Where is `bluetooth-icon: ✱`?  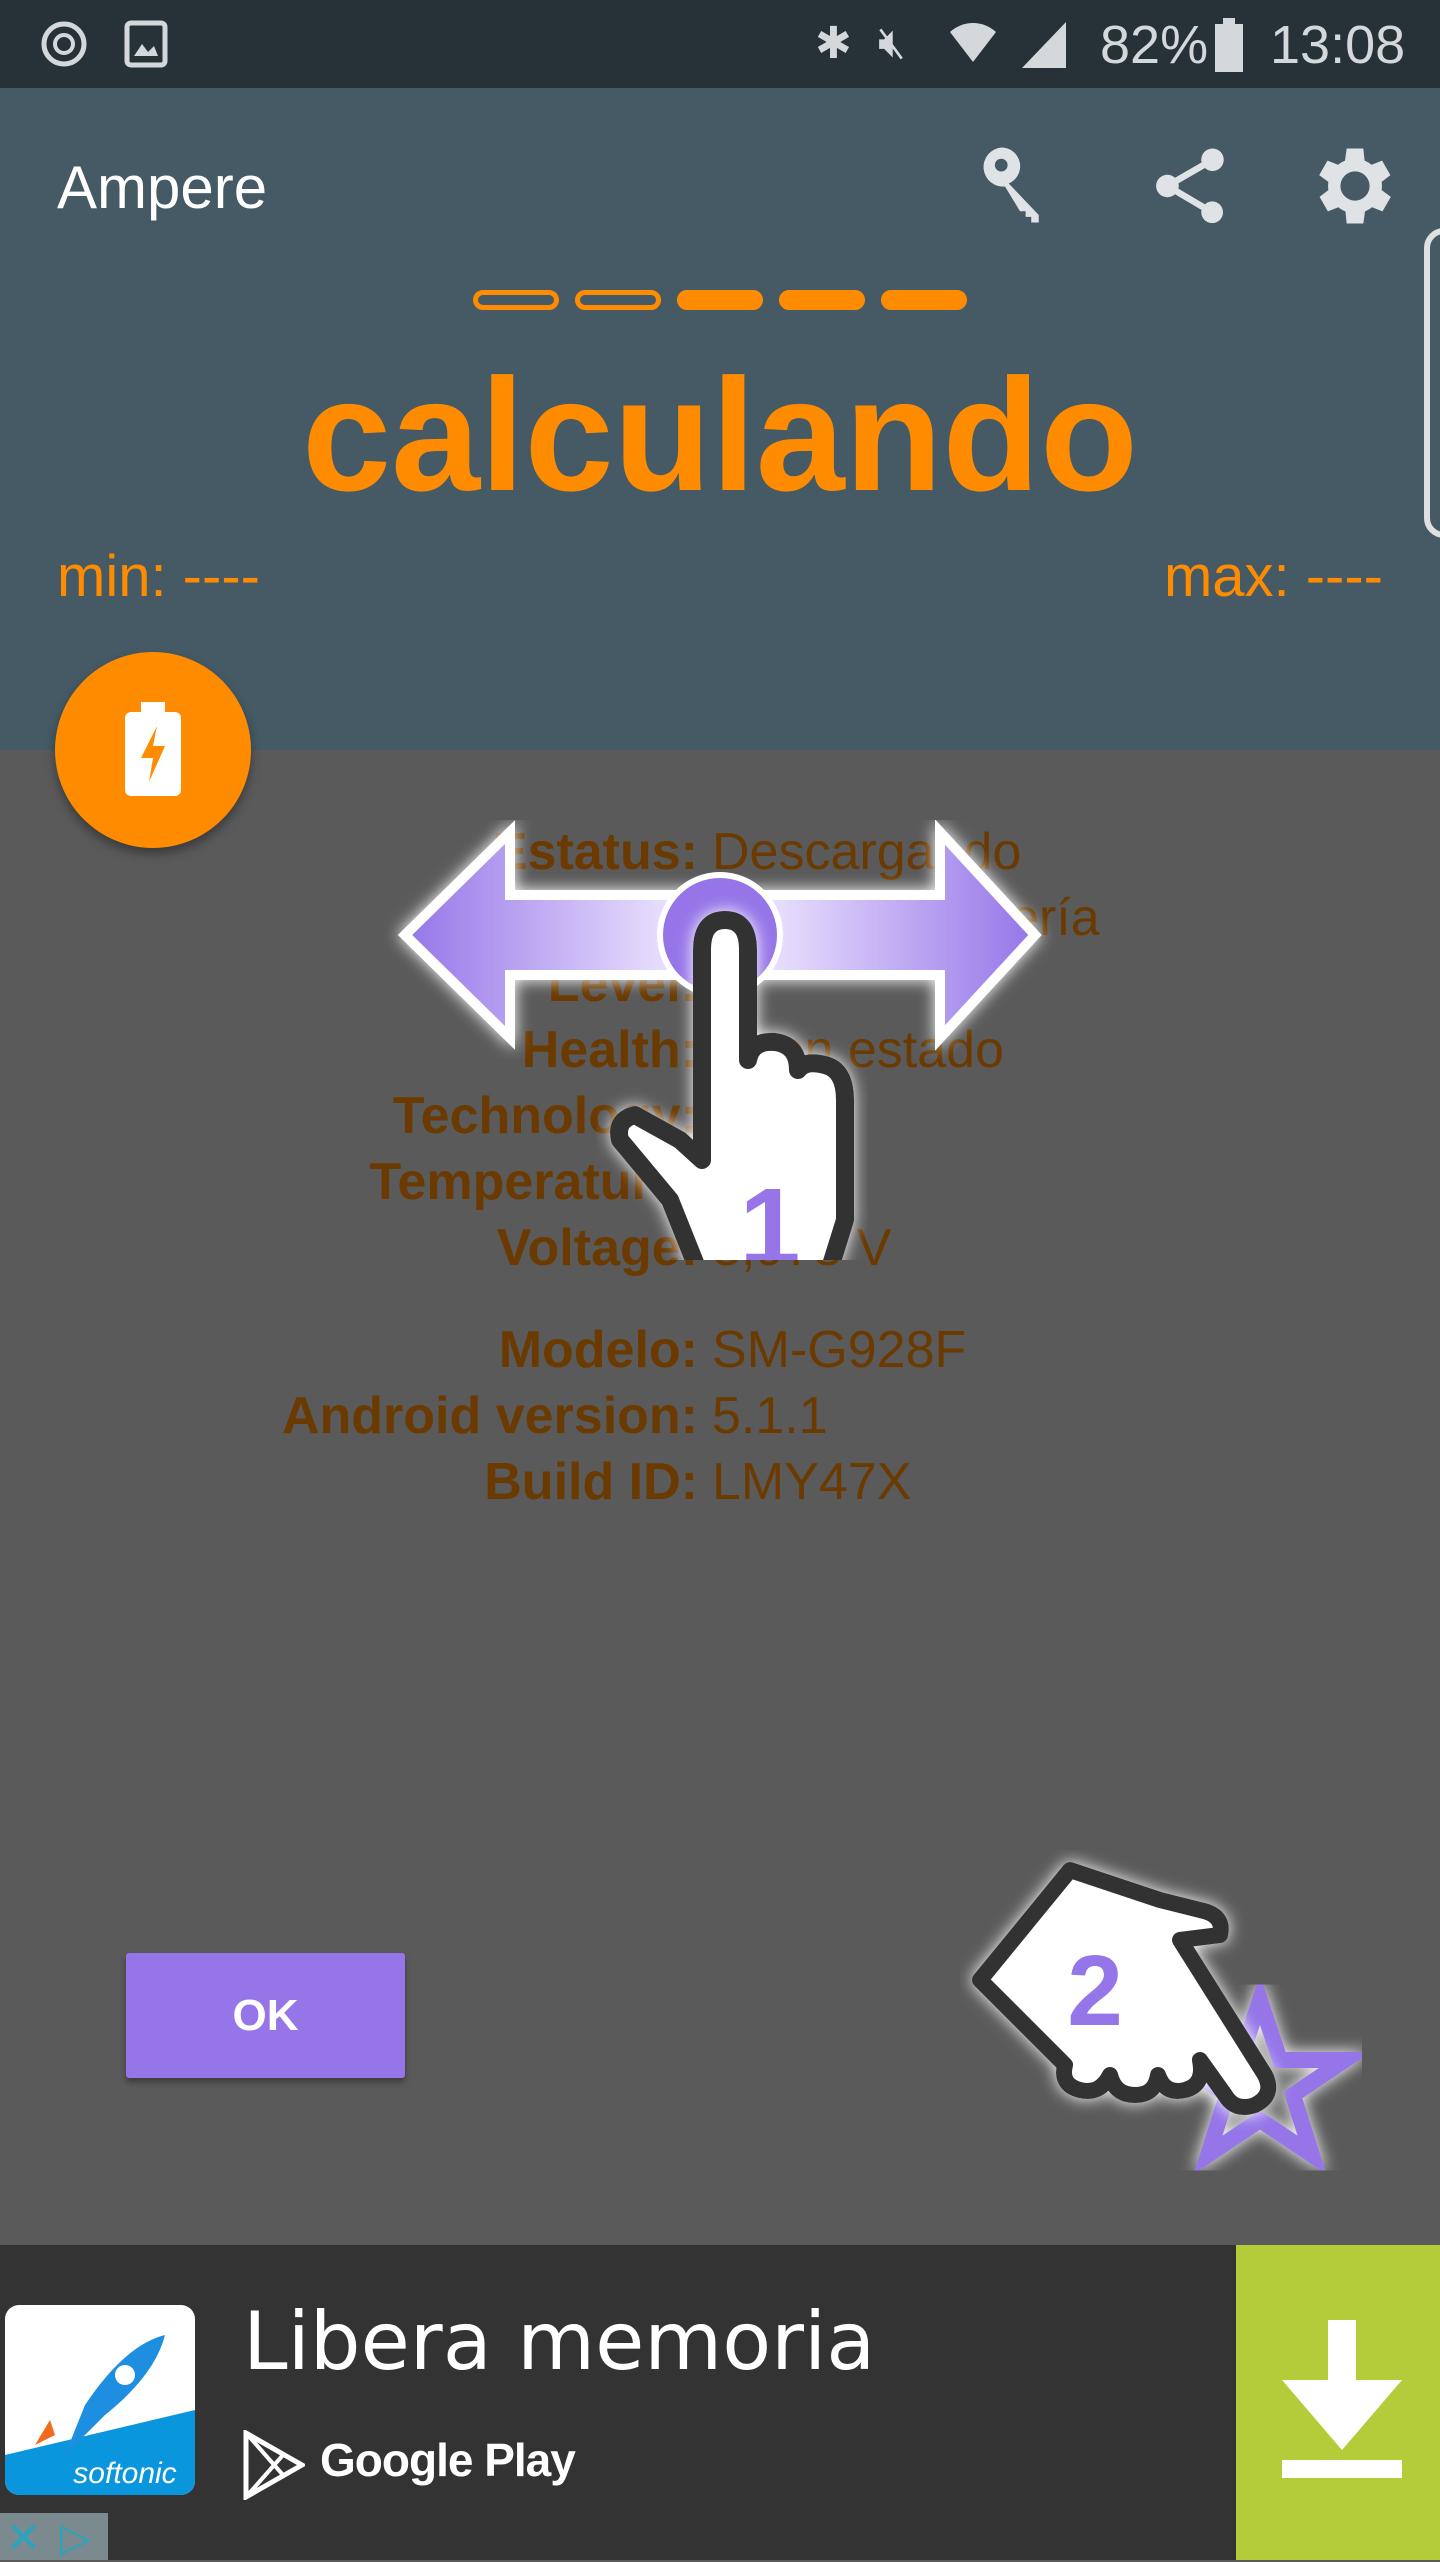
bluetooth-icon: ✱ is located at coordinates (833, 43).